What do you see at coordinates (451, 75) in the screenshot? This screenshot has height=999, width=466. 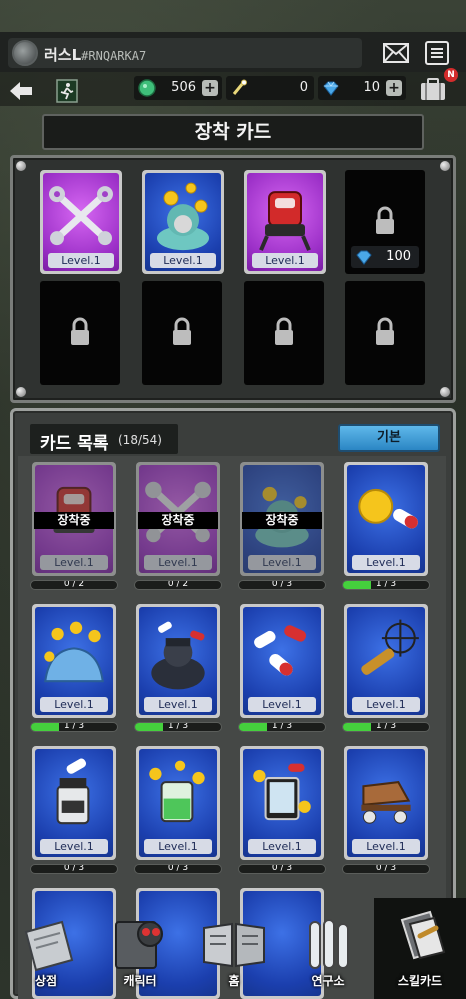 I see `new-badge: N` at bounding box center [451, 75].